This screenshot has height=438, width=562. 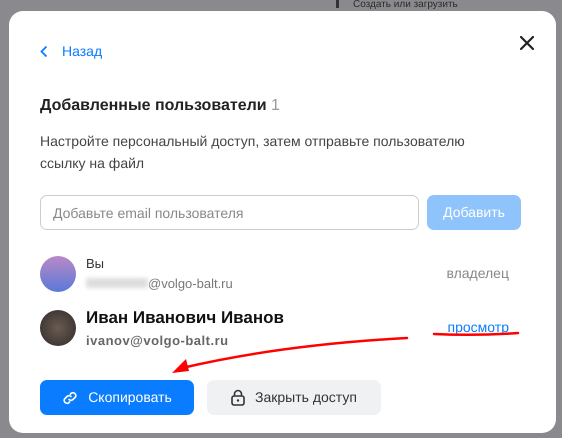 What do you see at coordinates (96, 264) in the screenshot?
I see `user-name: Вы` at bounding box center [96, 264].